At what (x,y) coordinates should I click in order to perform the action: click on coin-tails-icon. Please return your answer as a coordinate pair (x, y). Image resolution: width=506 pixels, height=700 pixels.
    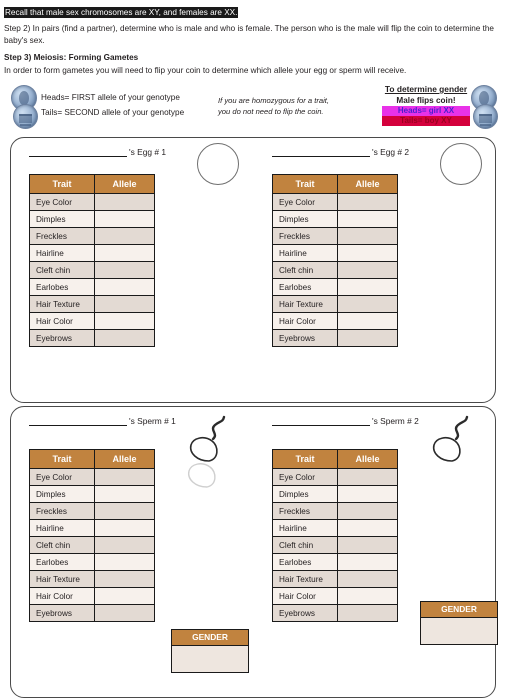
    Looking at the image, I should click on (25, 116).